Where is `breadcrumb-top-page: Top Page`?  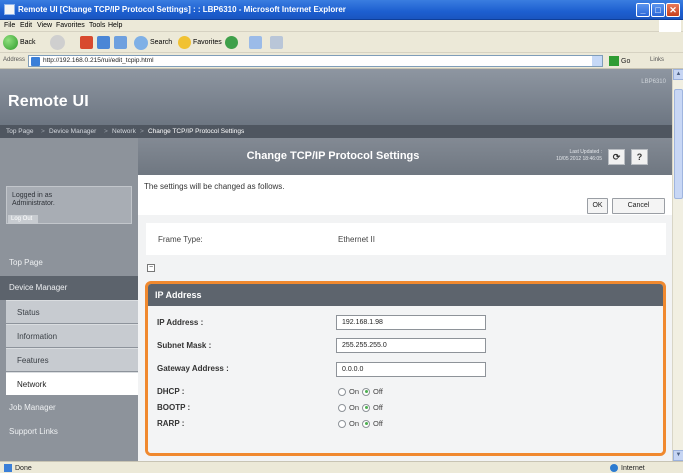
breadcrumb-top-page: Top Page is located at coordinates (19, 131).